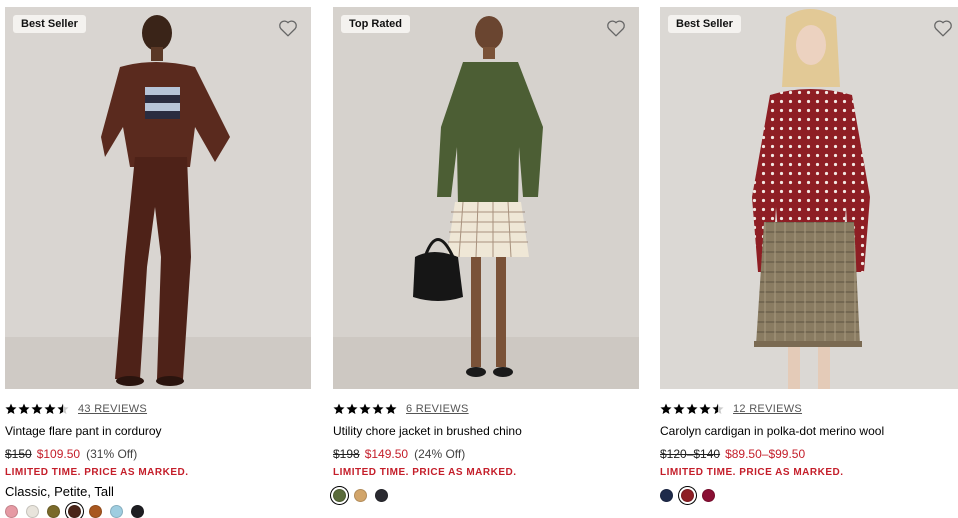  I want to click on rating-row: 12 REVIEWS, so click(809, 409).